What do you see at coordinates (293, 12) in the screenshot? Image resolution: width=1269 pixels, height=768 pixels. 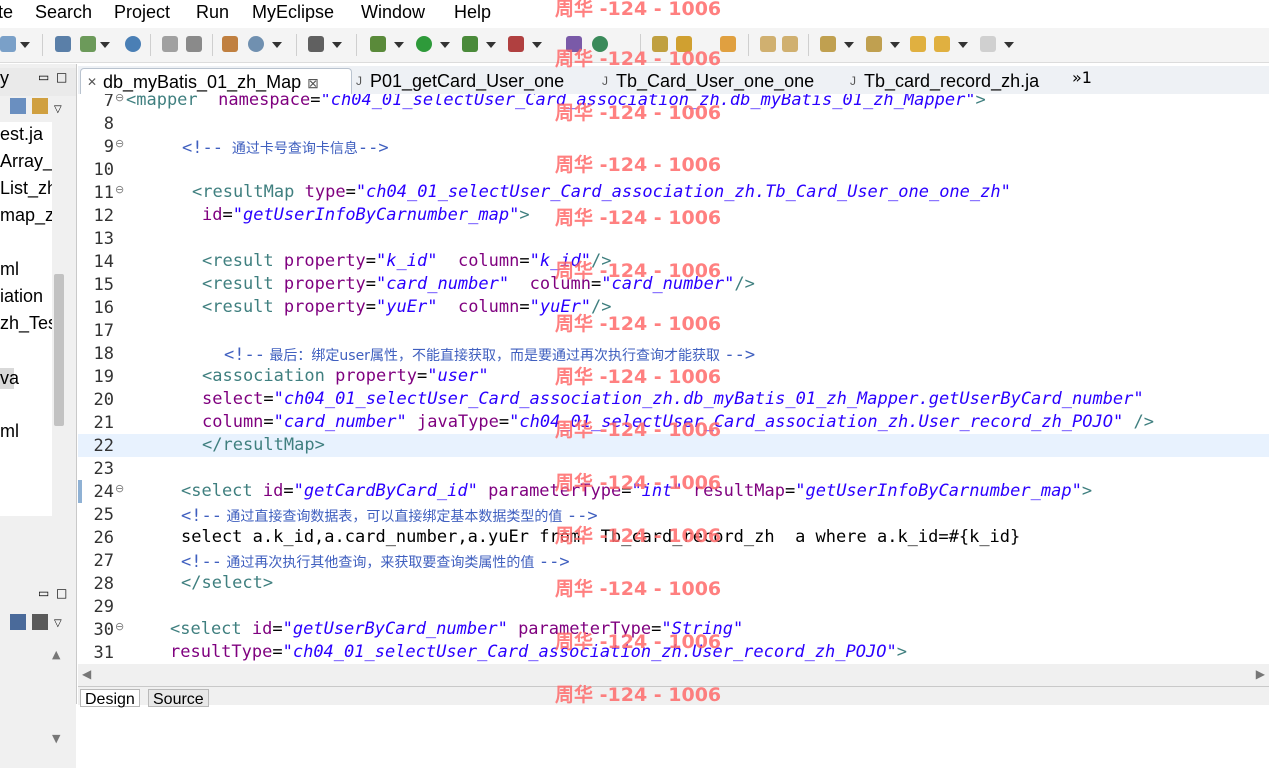 I see `menu-myeclipse: MyEclipse` at bounding box center [293, 12].